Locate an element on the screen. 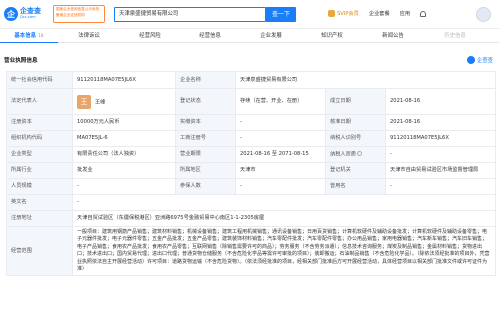  region-value: 天津市 is located at coordinates (280, 170).